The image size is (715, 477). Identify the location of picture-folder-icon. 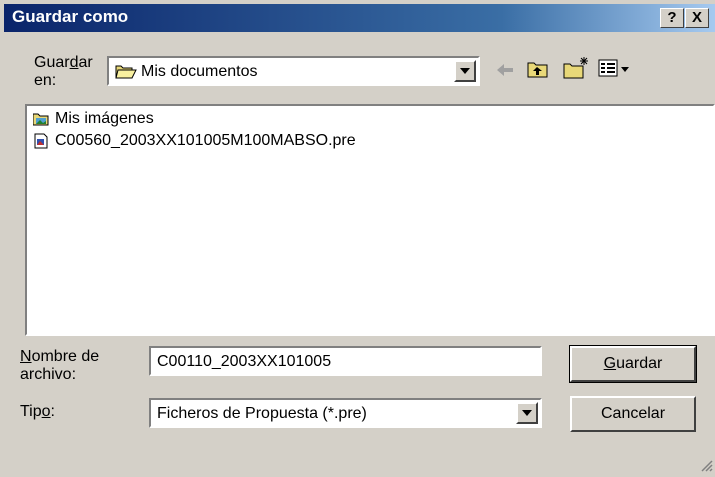
(40, 119).